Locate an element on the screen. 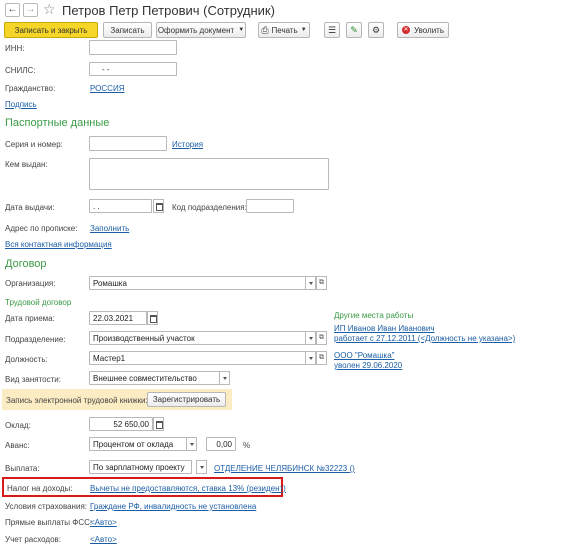  salary-label: Оклад: is located at coordinates (18, 425).